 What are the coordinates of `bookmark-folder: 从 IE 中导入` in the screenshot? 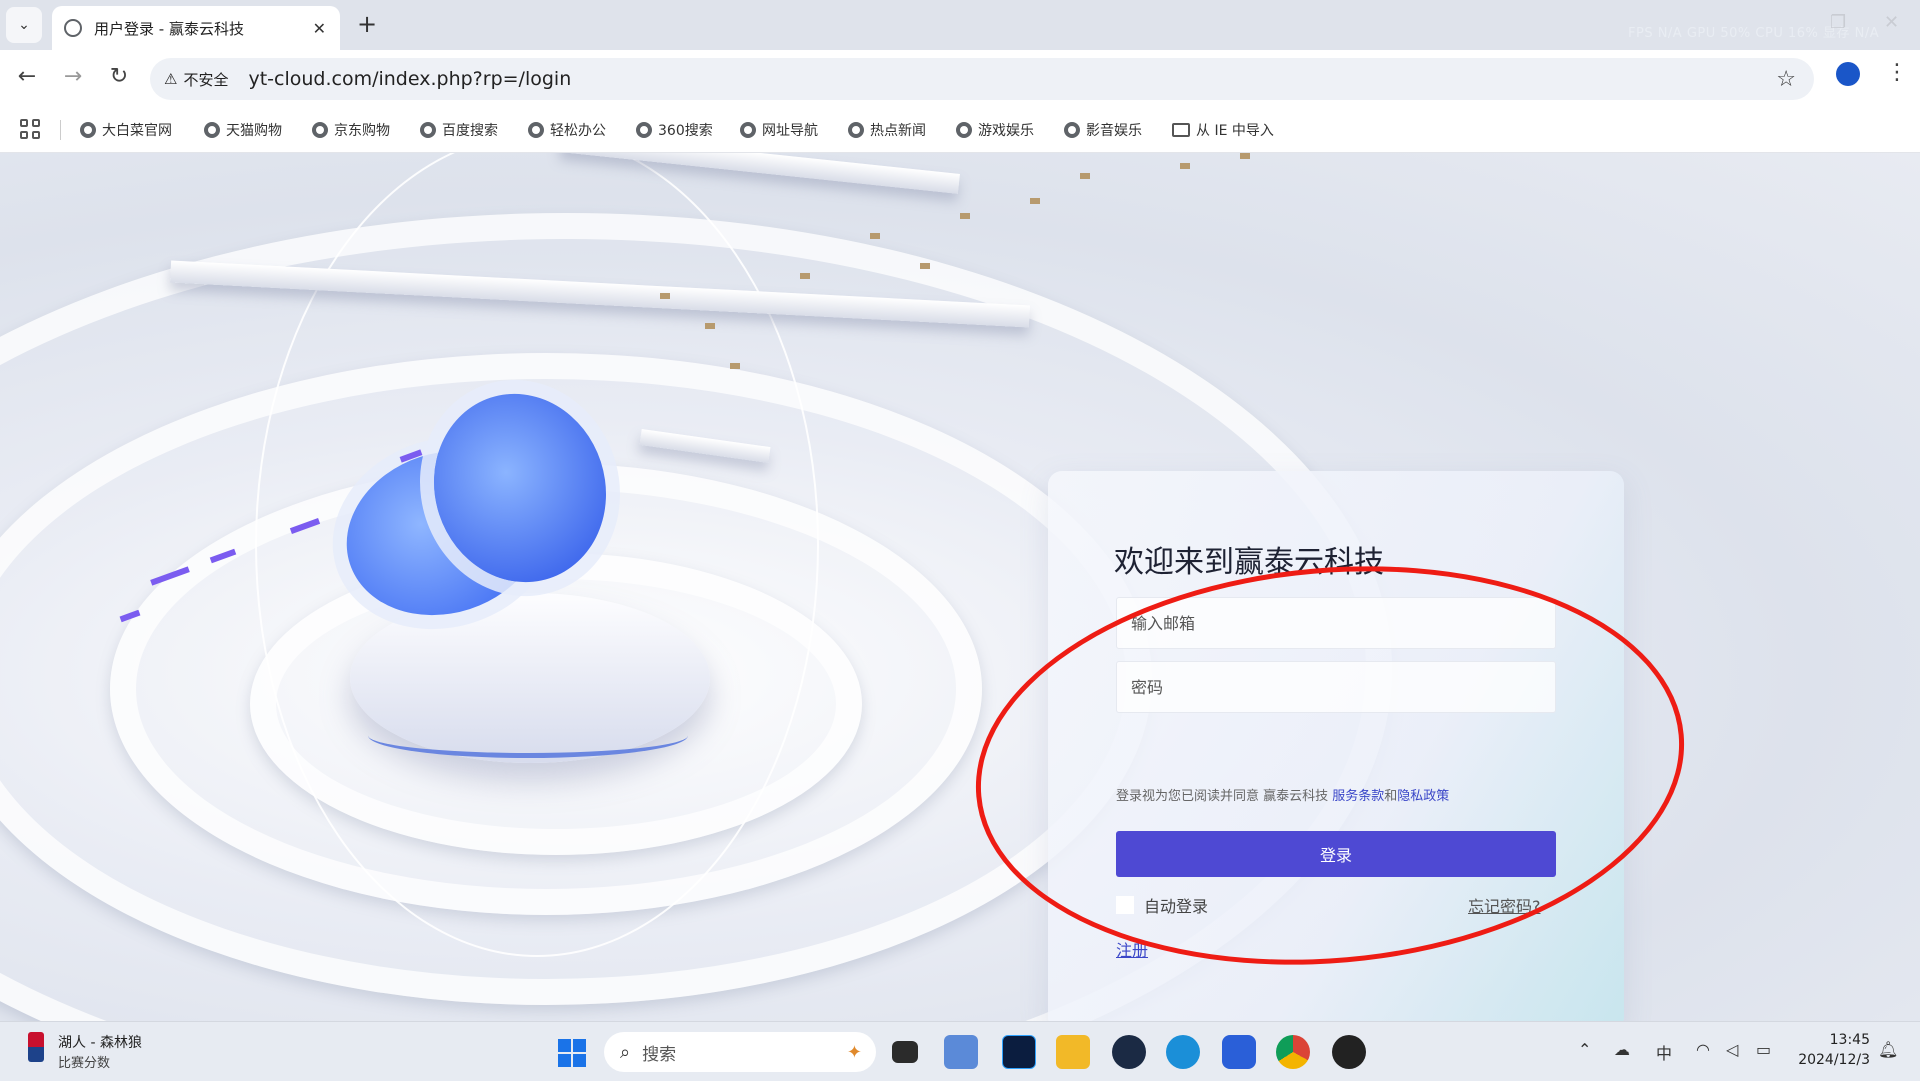 It's located at (1223, 130).